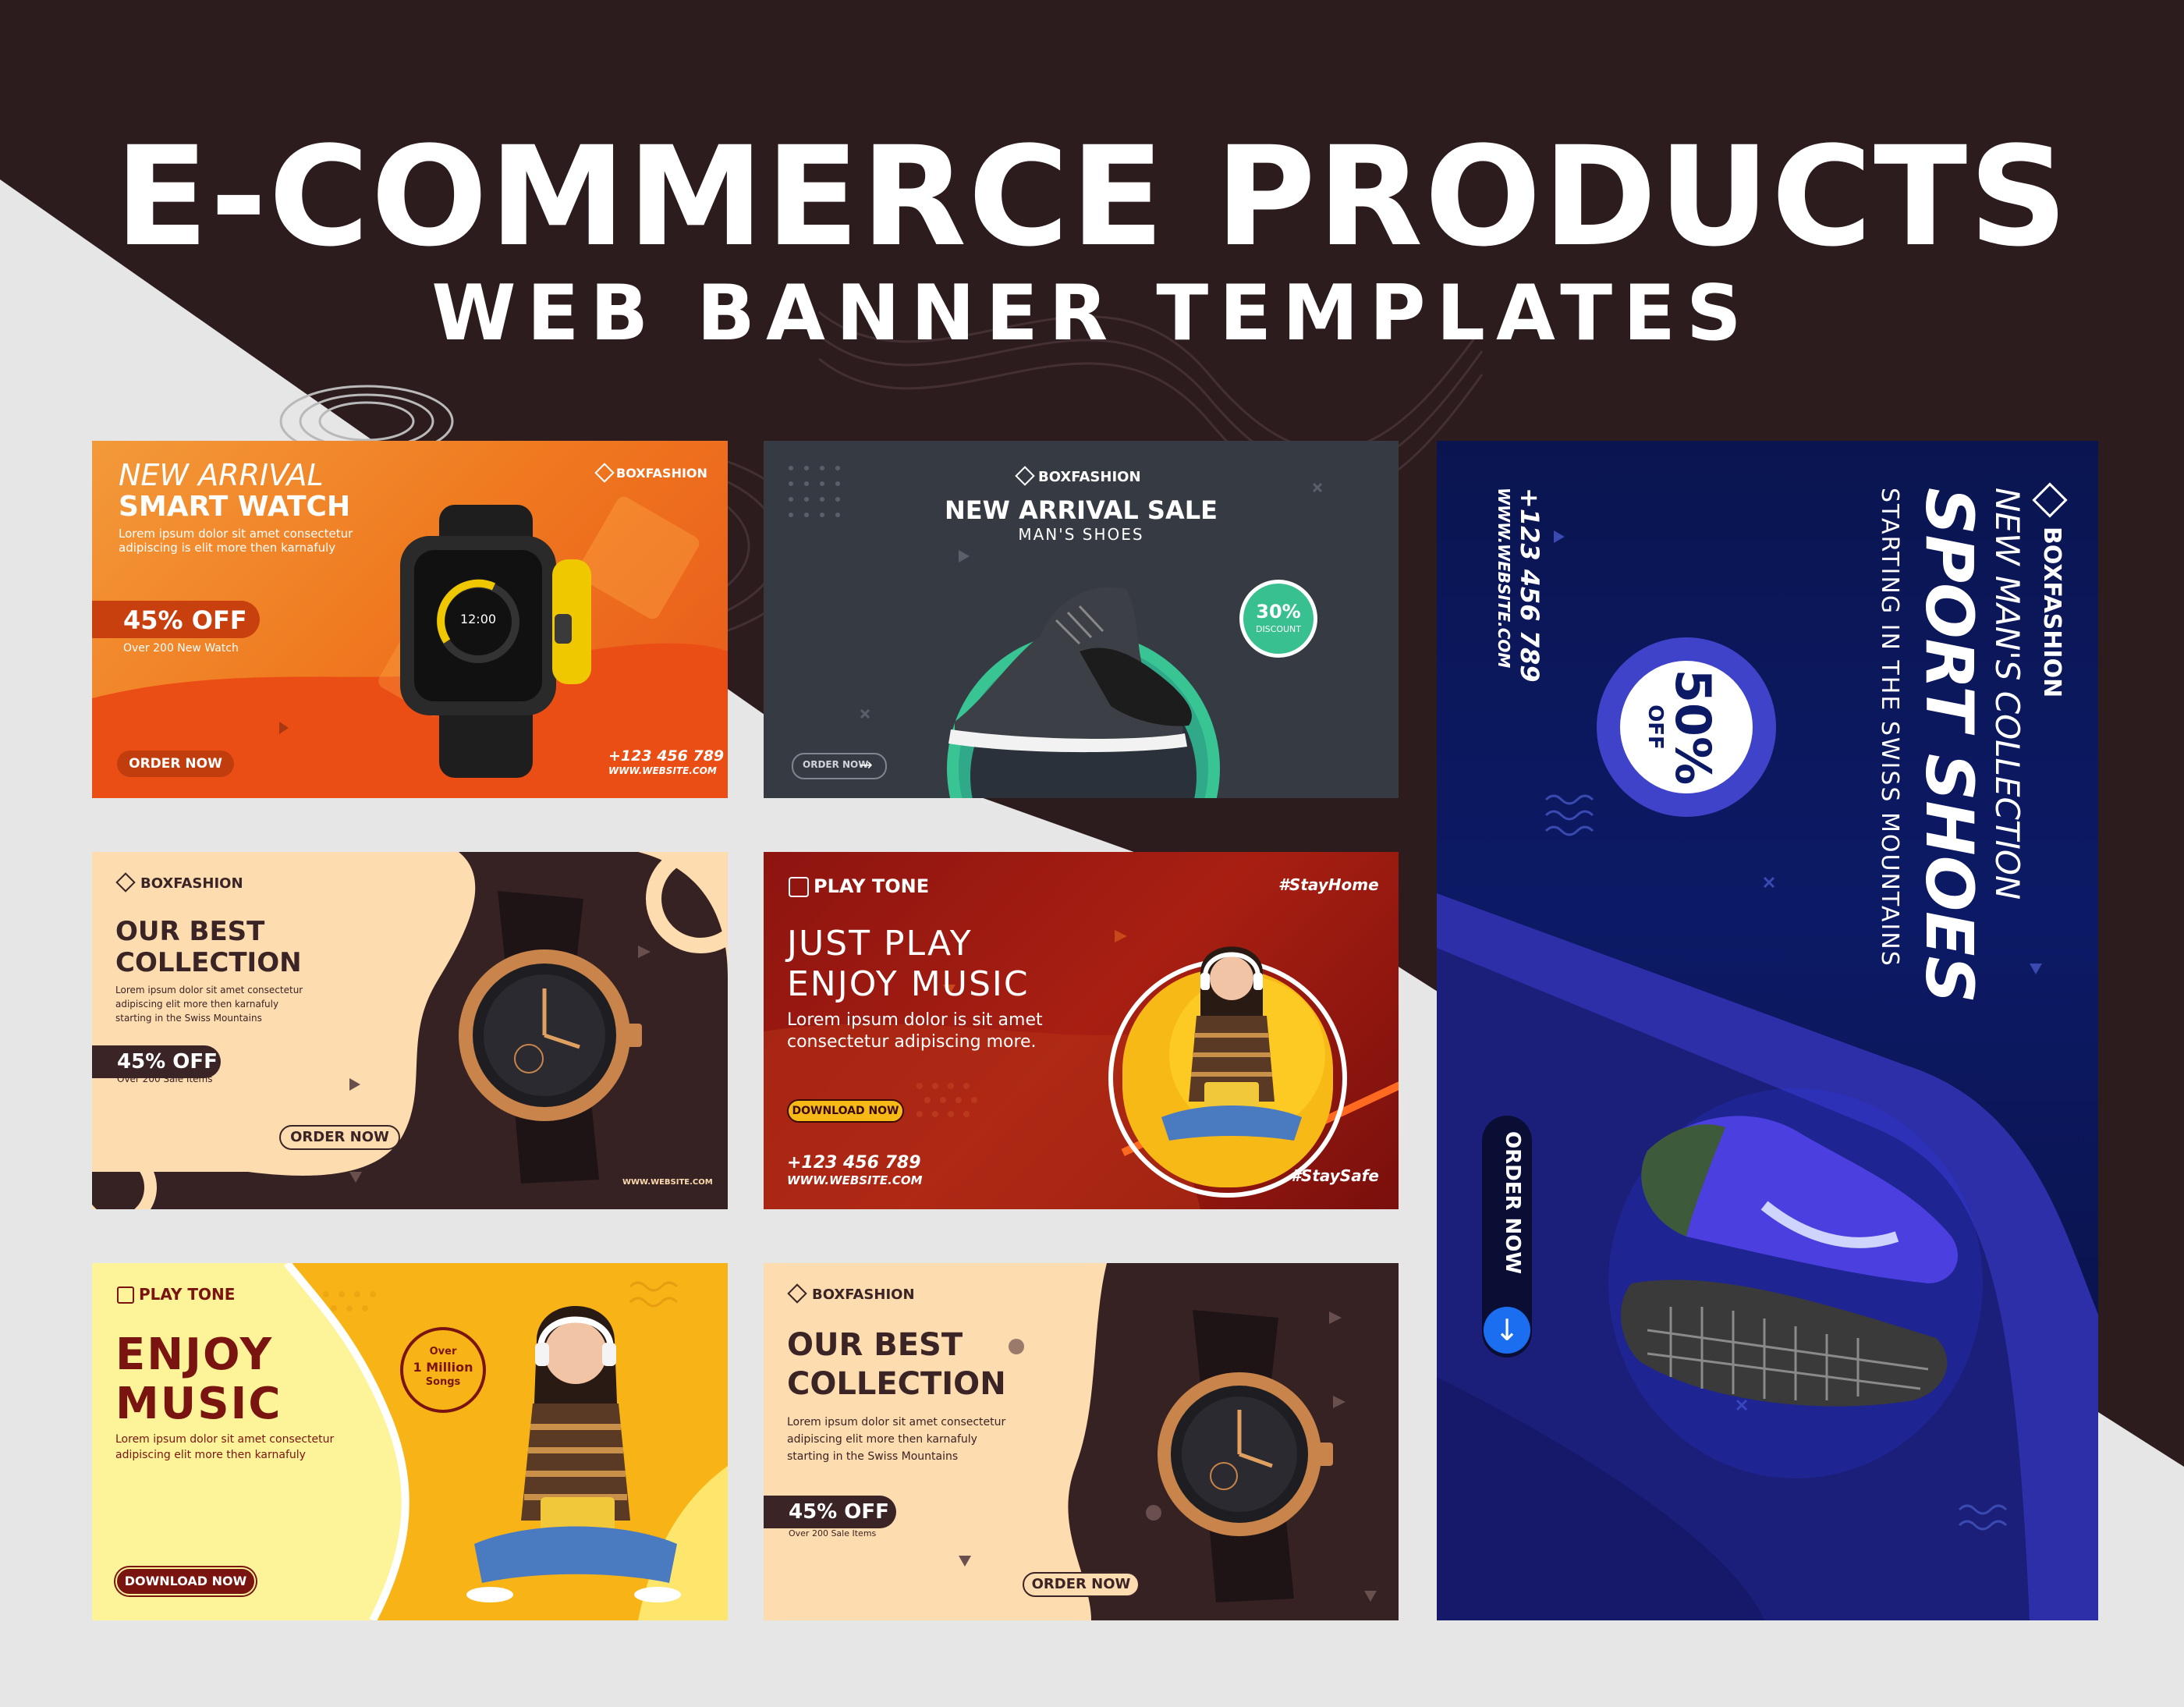 The image size is (2184, 1707). Describe the element at coordinates (1796, 1283) in the screenshot. I see `sport-shoe-image` at that location.